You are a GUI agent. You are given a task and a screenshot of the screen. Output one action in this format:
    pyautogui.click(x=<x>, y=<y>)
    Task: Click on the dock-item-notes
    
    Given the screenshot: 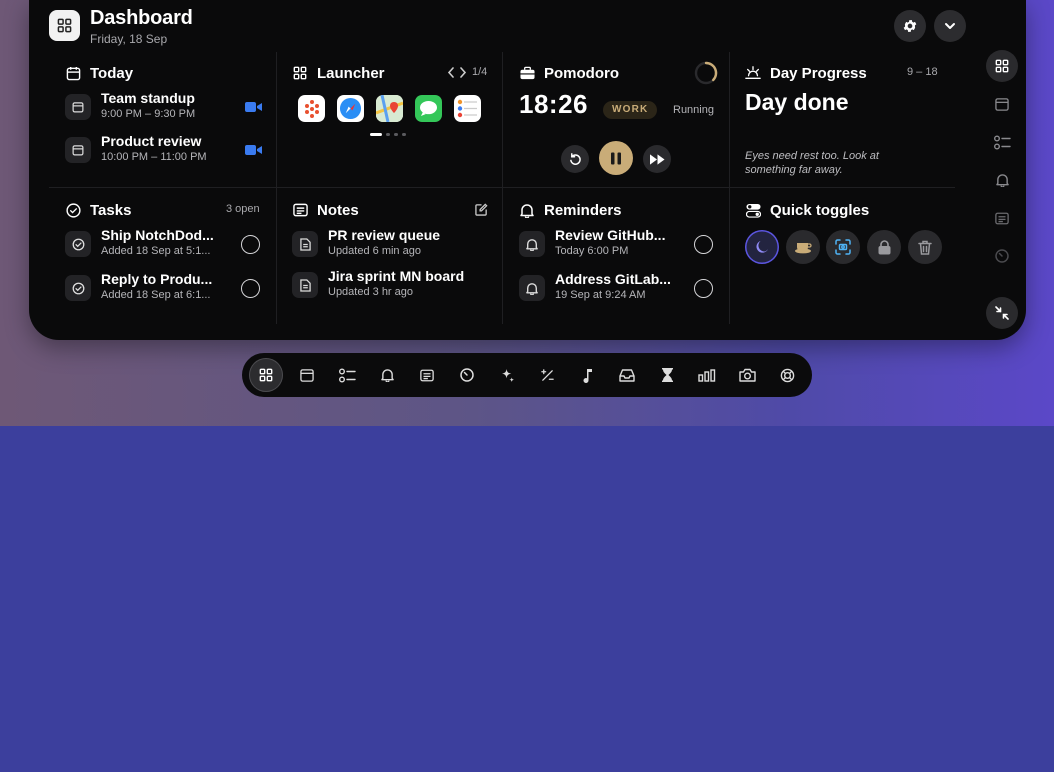 What is the action you would take?
    pyautogui.click(x=427, y=375)
    